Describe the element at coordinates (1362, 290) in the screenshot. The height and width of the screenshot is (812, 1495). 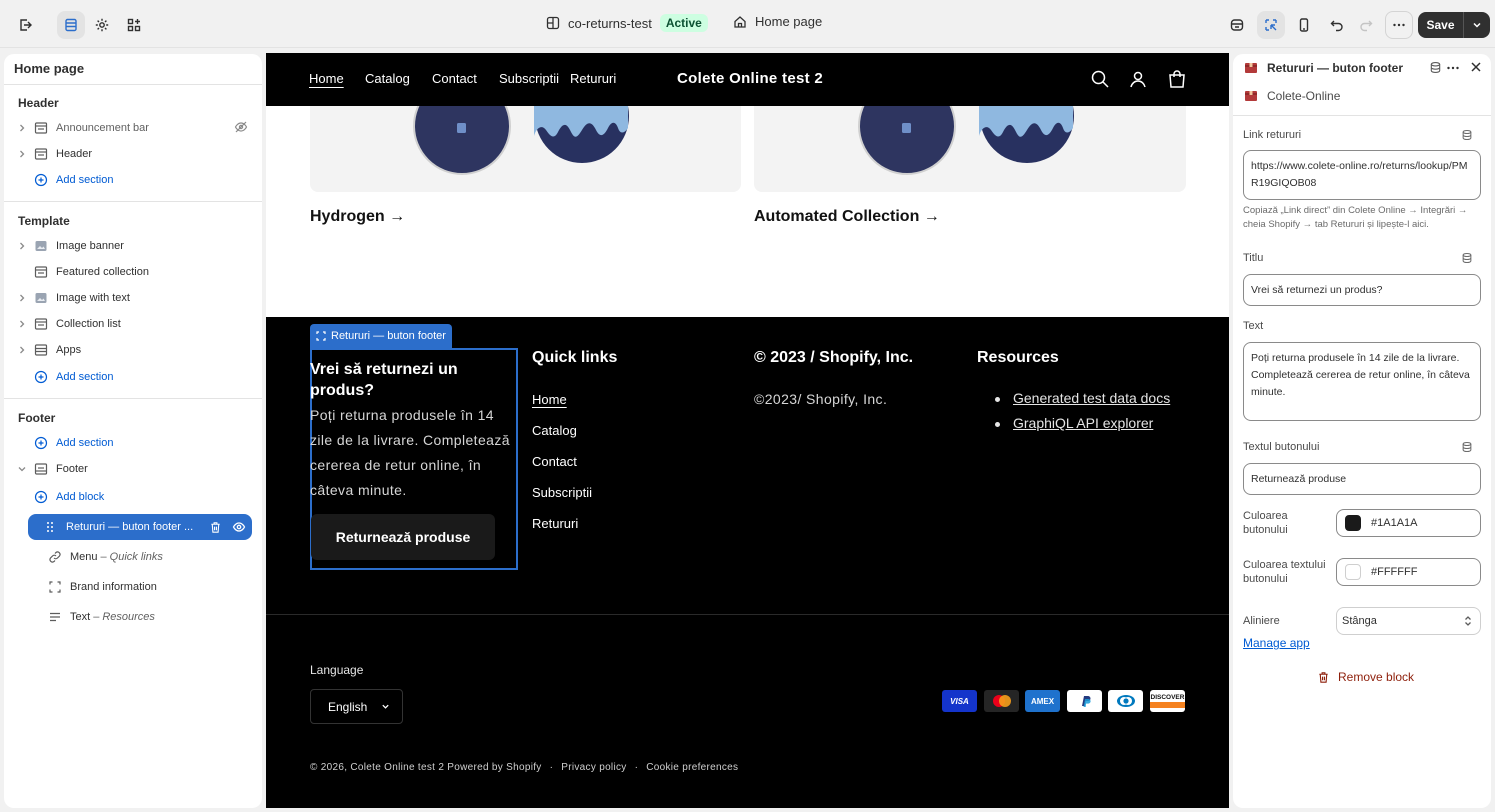
I see `title-input: Vrei să returnezi un produs?` at that location.